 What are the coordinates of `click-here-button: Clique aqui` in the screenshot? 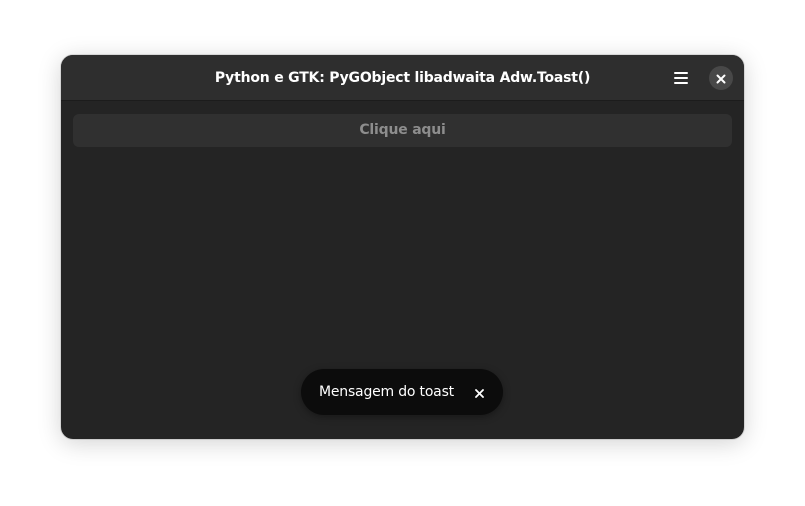 It's located at (402, 130).